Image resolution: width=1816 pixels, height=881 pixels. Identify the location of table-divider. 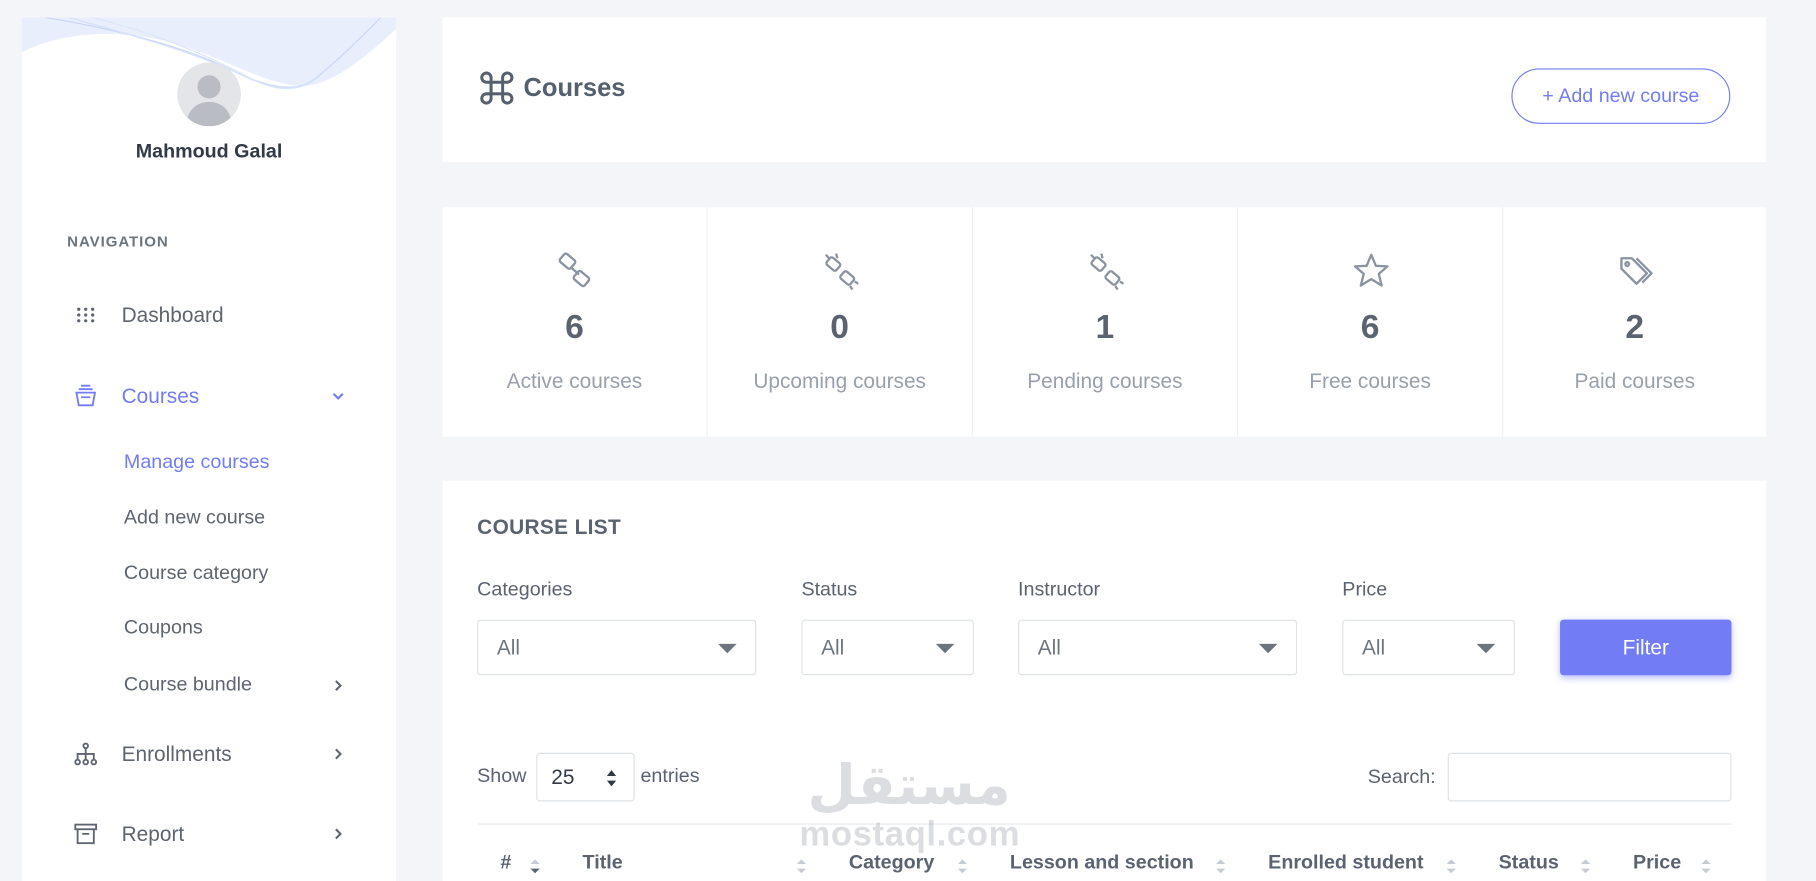
(1104, 824).